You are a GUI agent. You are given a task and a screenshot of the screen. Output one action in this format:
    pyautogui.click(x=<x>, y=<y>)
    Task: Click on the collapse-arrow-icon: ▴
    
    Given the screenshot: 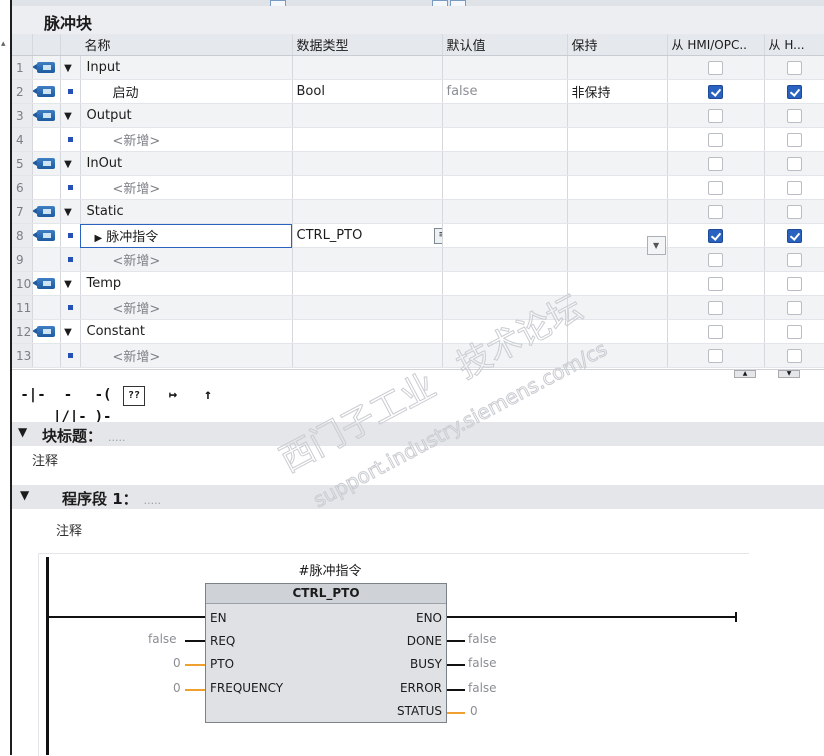 What is the action you would take?
    pyautogui.click(x=3, y=44)
    